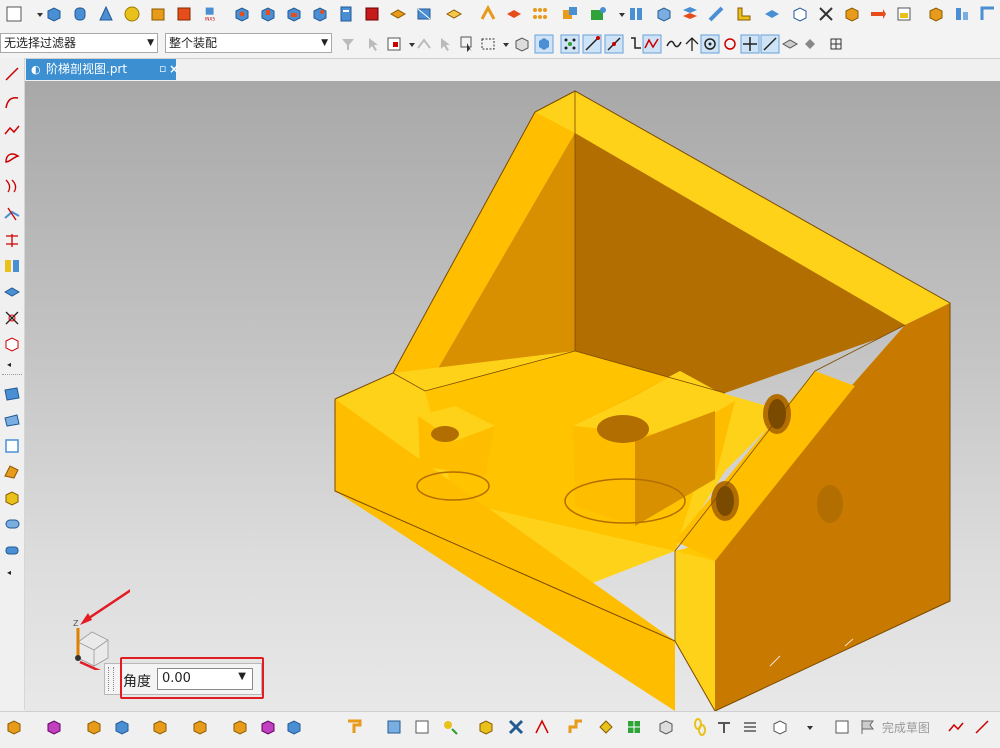 This screenshot has width=1000, height=748. What do you see at coordinates (842, 727) in the screenshot?
I see `sketch-icon` at bounding box center [842, 727].